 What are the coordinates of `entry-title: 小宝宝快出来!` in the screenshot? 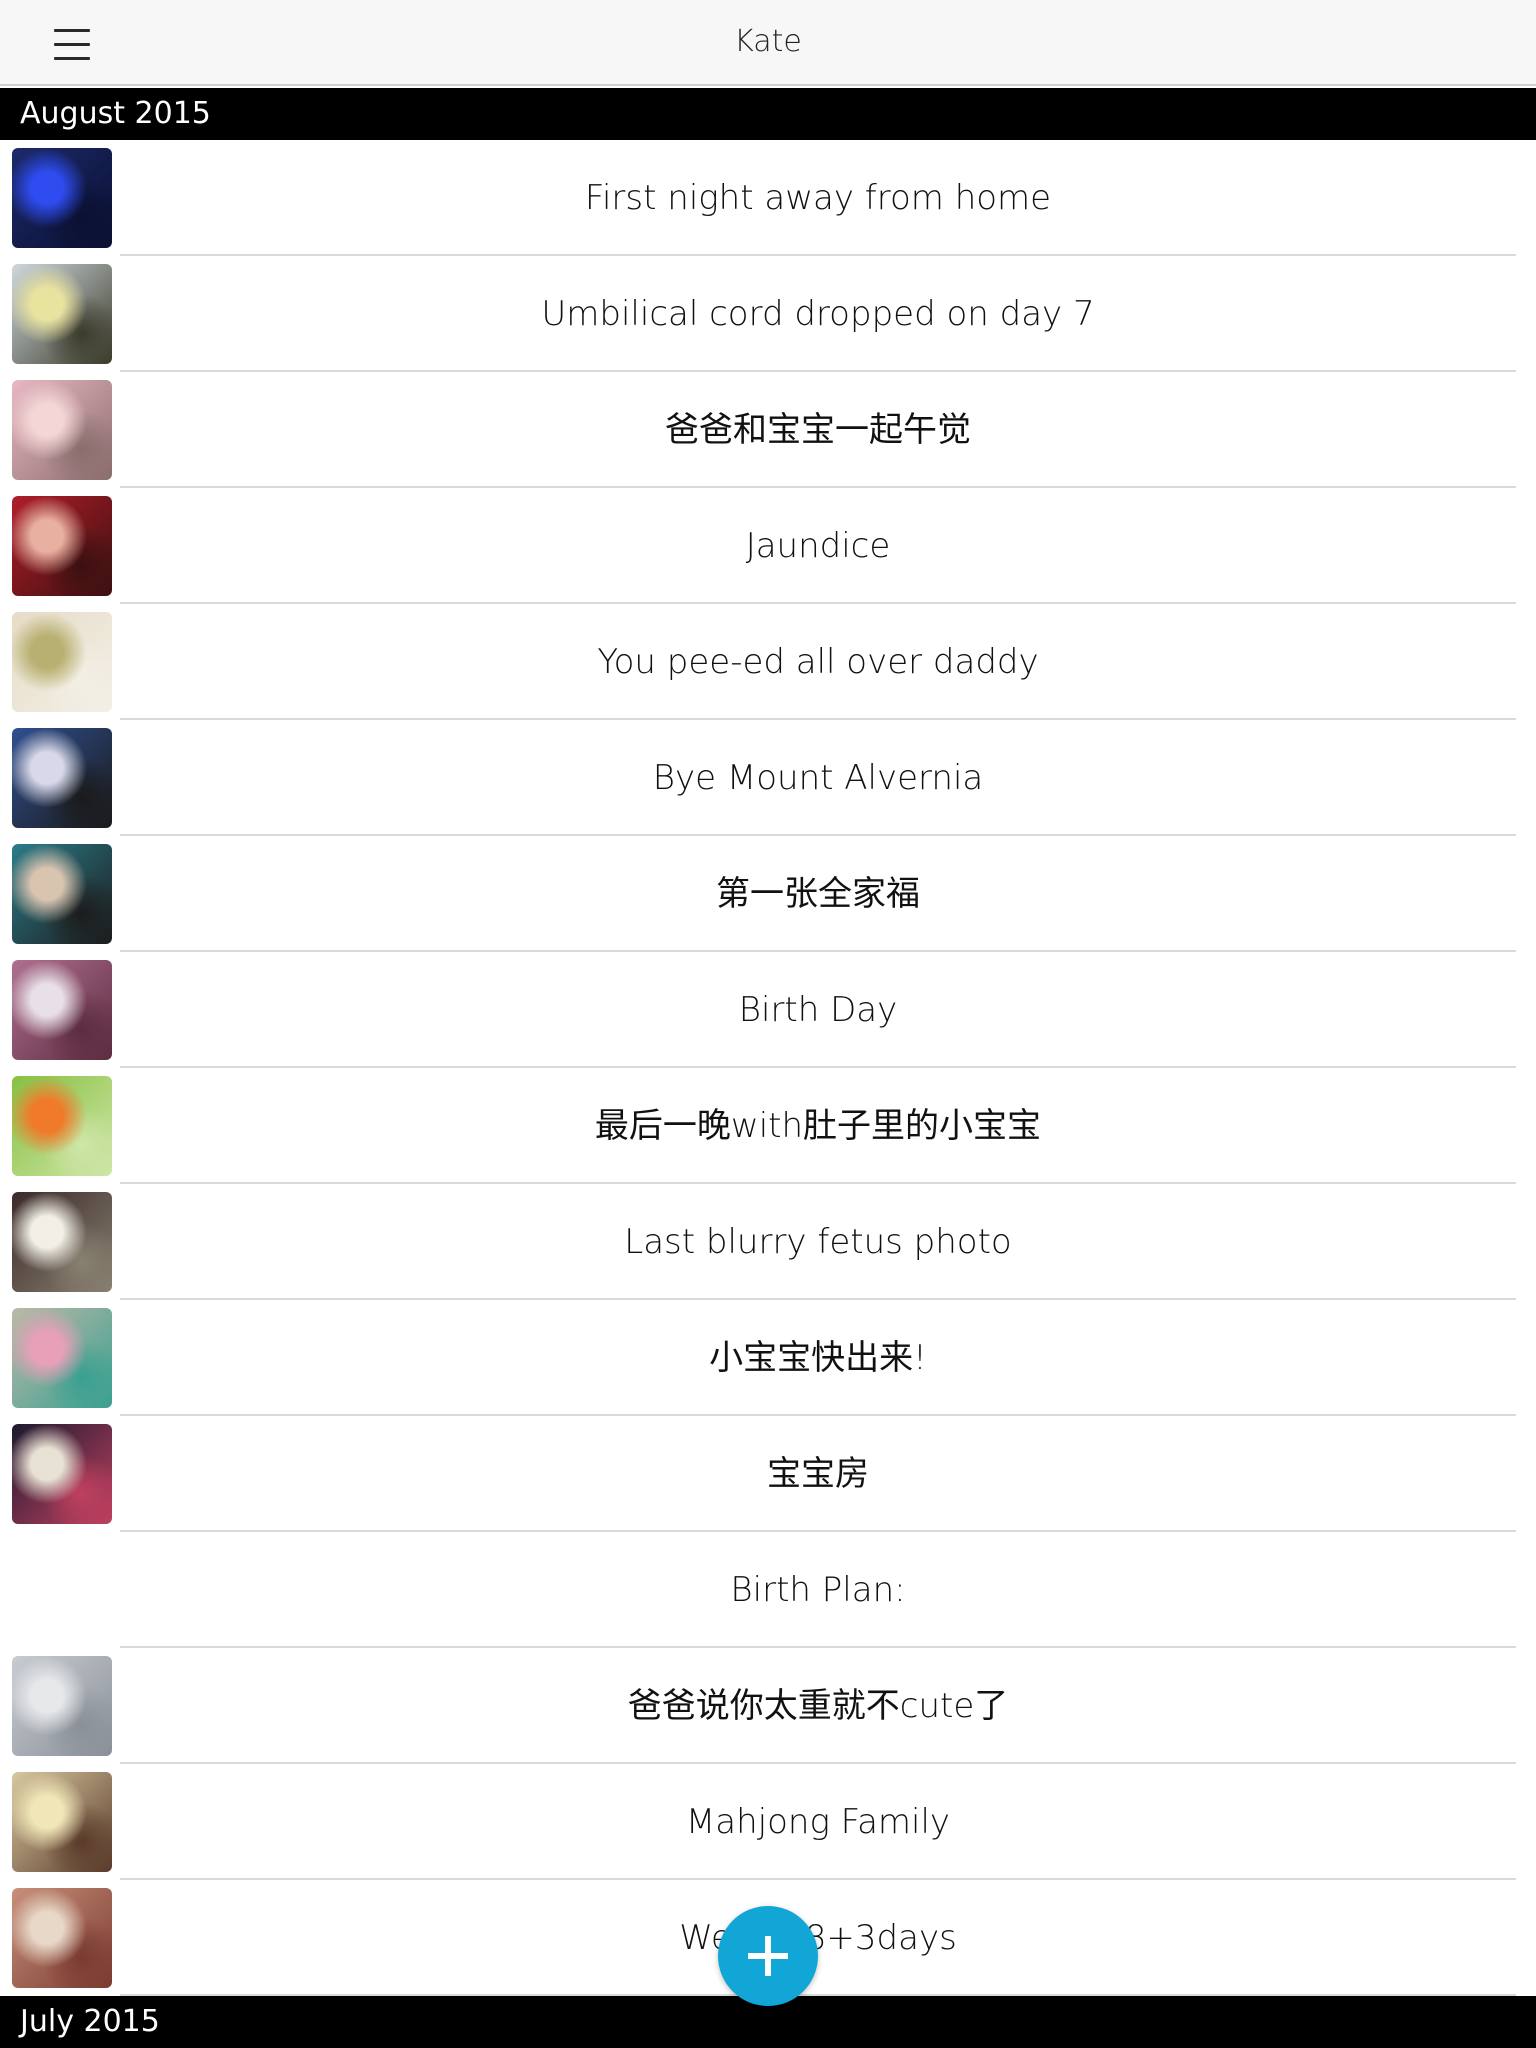 It's located at (818, 1358).